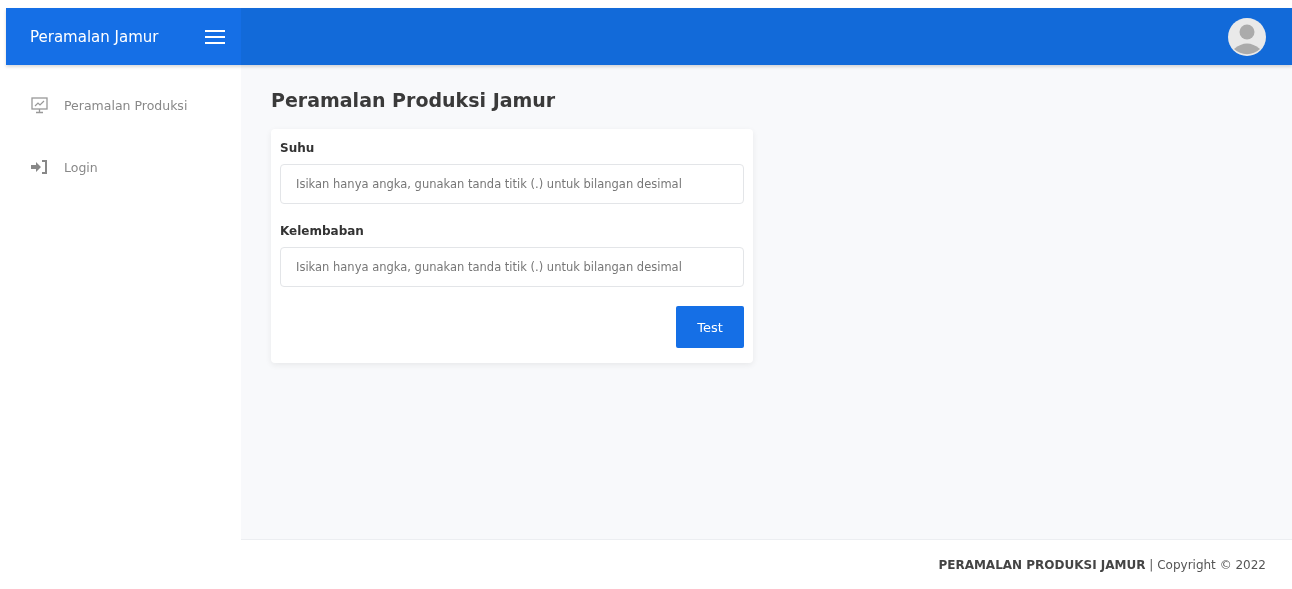 The height and width of the screenshot is (589, 1292). What do you see at coordinates (94, 36) in the screenshot?
I see `app-title: Peramalan Jamur` at bounding box center [94, 36].